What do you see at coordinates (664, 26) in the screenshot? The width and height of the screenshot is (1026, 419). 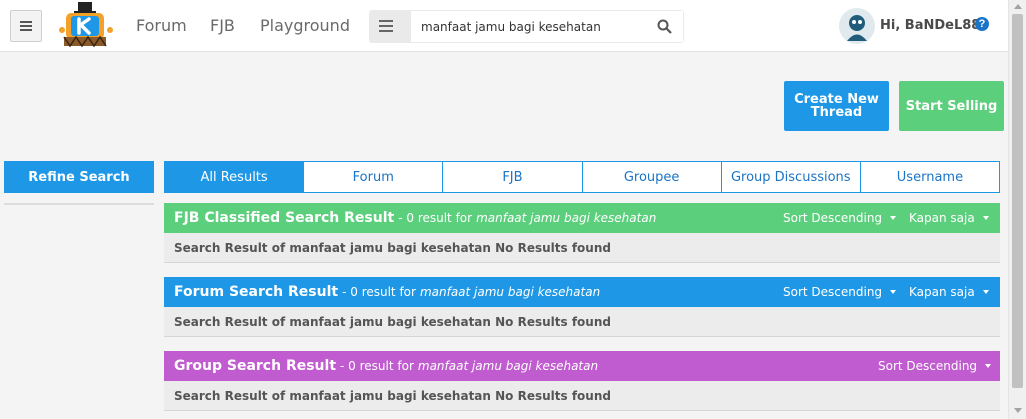 I see `search-icon` at bounding box center [664, 26].